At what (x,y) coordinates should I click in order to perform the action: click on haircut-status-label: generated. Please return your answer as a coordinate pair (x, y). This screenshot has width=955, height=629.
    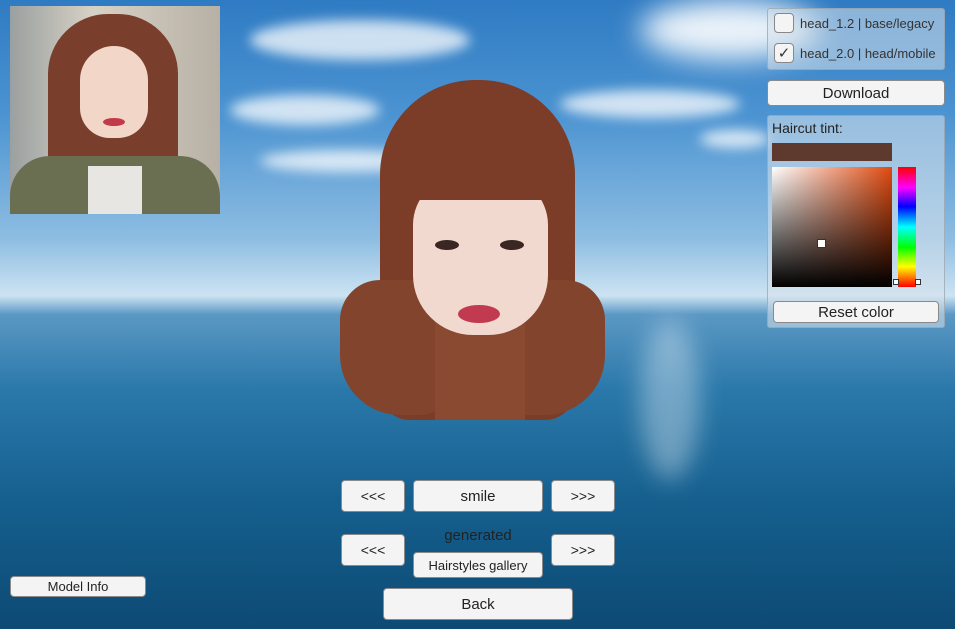
    Looking at the image, I should click on (478, 535).